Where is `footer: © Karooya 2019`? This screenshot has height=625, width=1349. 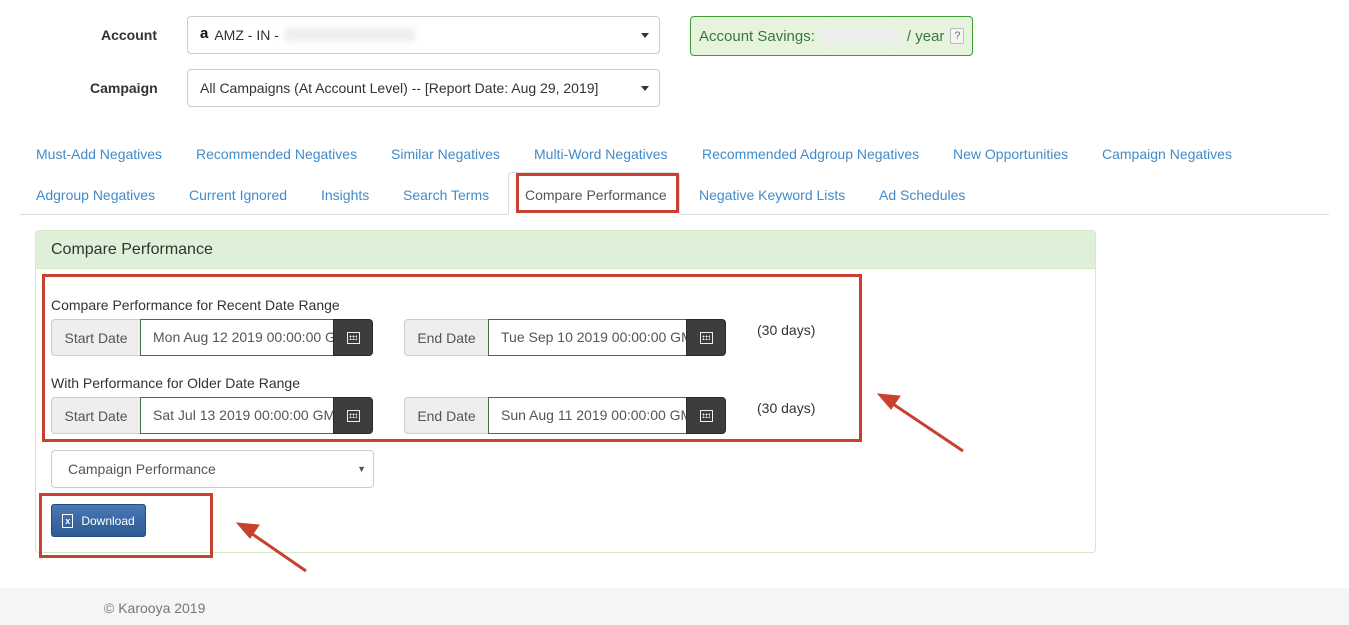 footer: © Karooya 2019 is located at coordinates (674, 606).